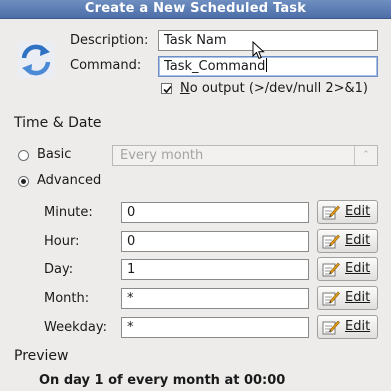 The image size is (391, 391). What do you see at coordinates (215, 66) in the screenshot?
I see `command-field-value: Task_Command` at bounding box center [215, 66].